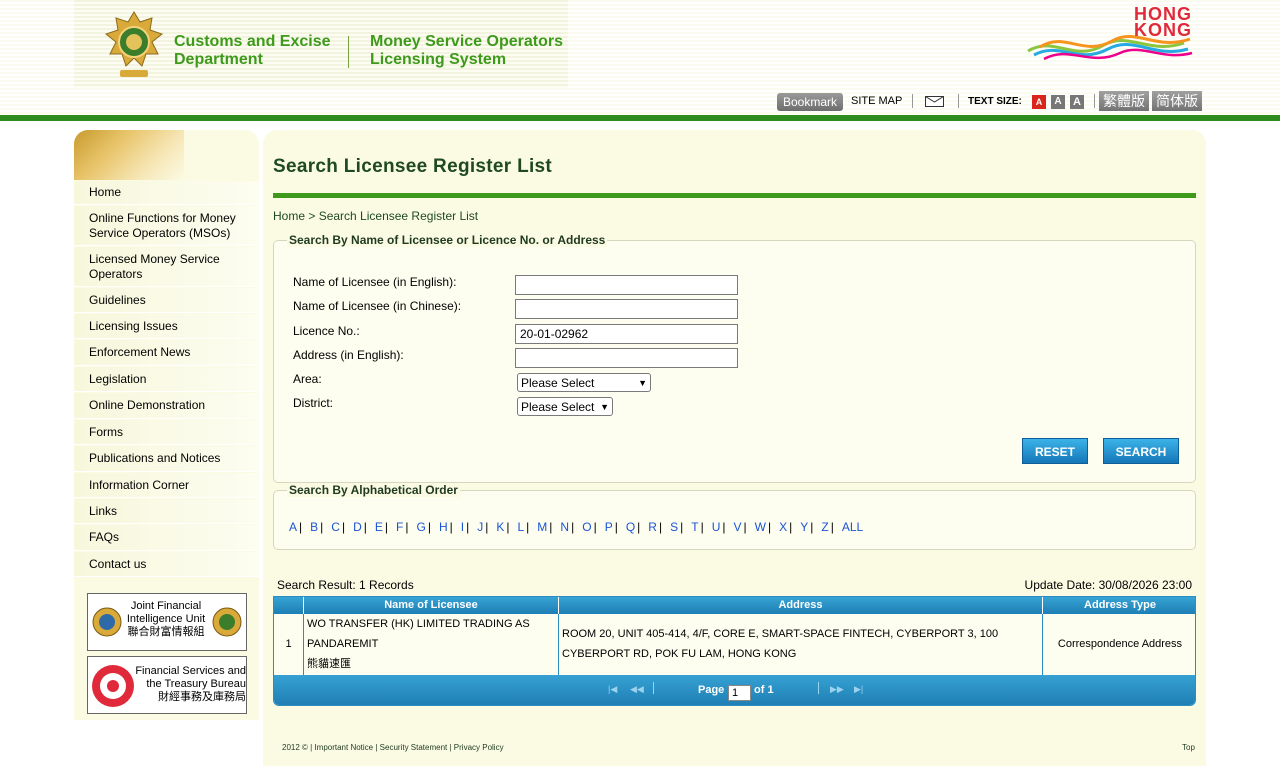  I want to click on pager-divider, so click(653, 688).